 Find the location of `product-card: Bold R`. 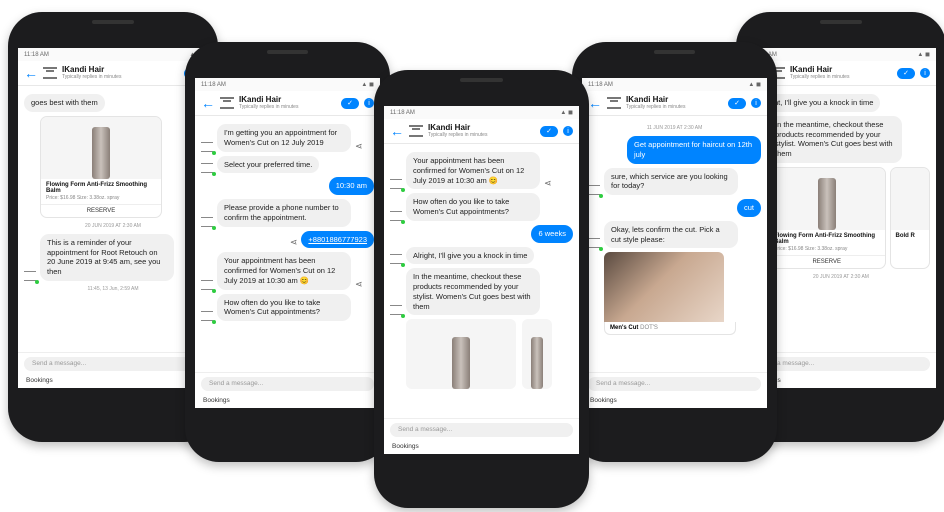

product-card: Bold R is located at coordinates (909, 217).